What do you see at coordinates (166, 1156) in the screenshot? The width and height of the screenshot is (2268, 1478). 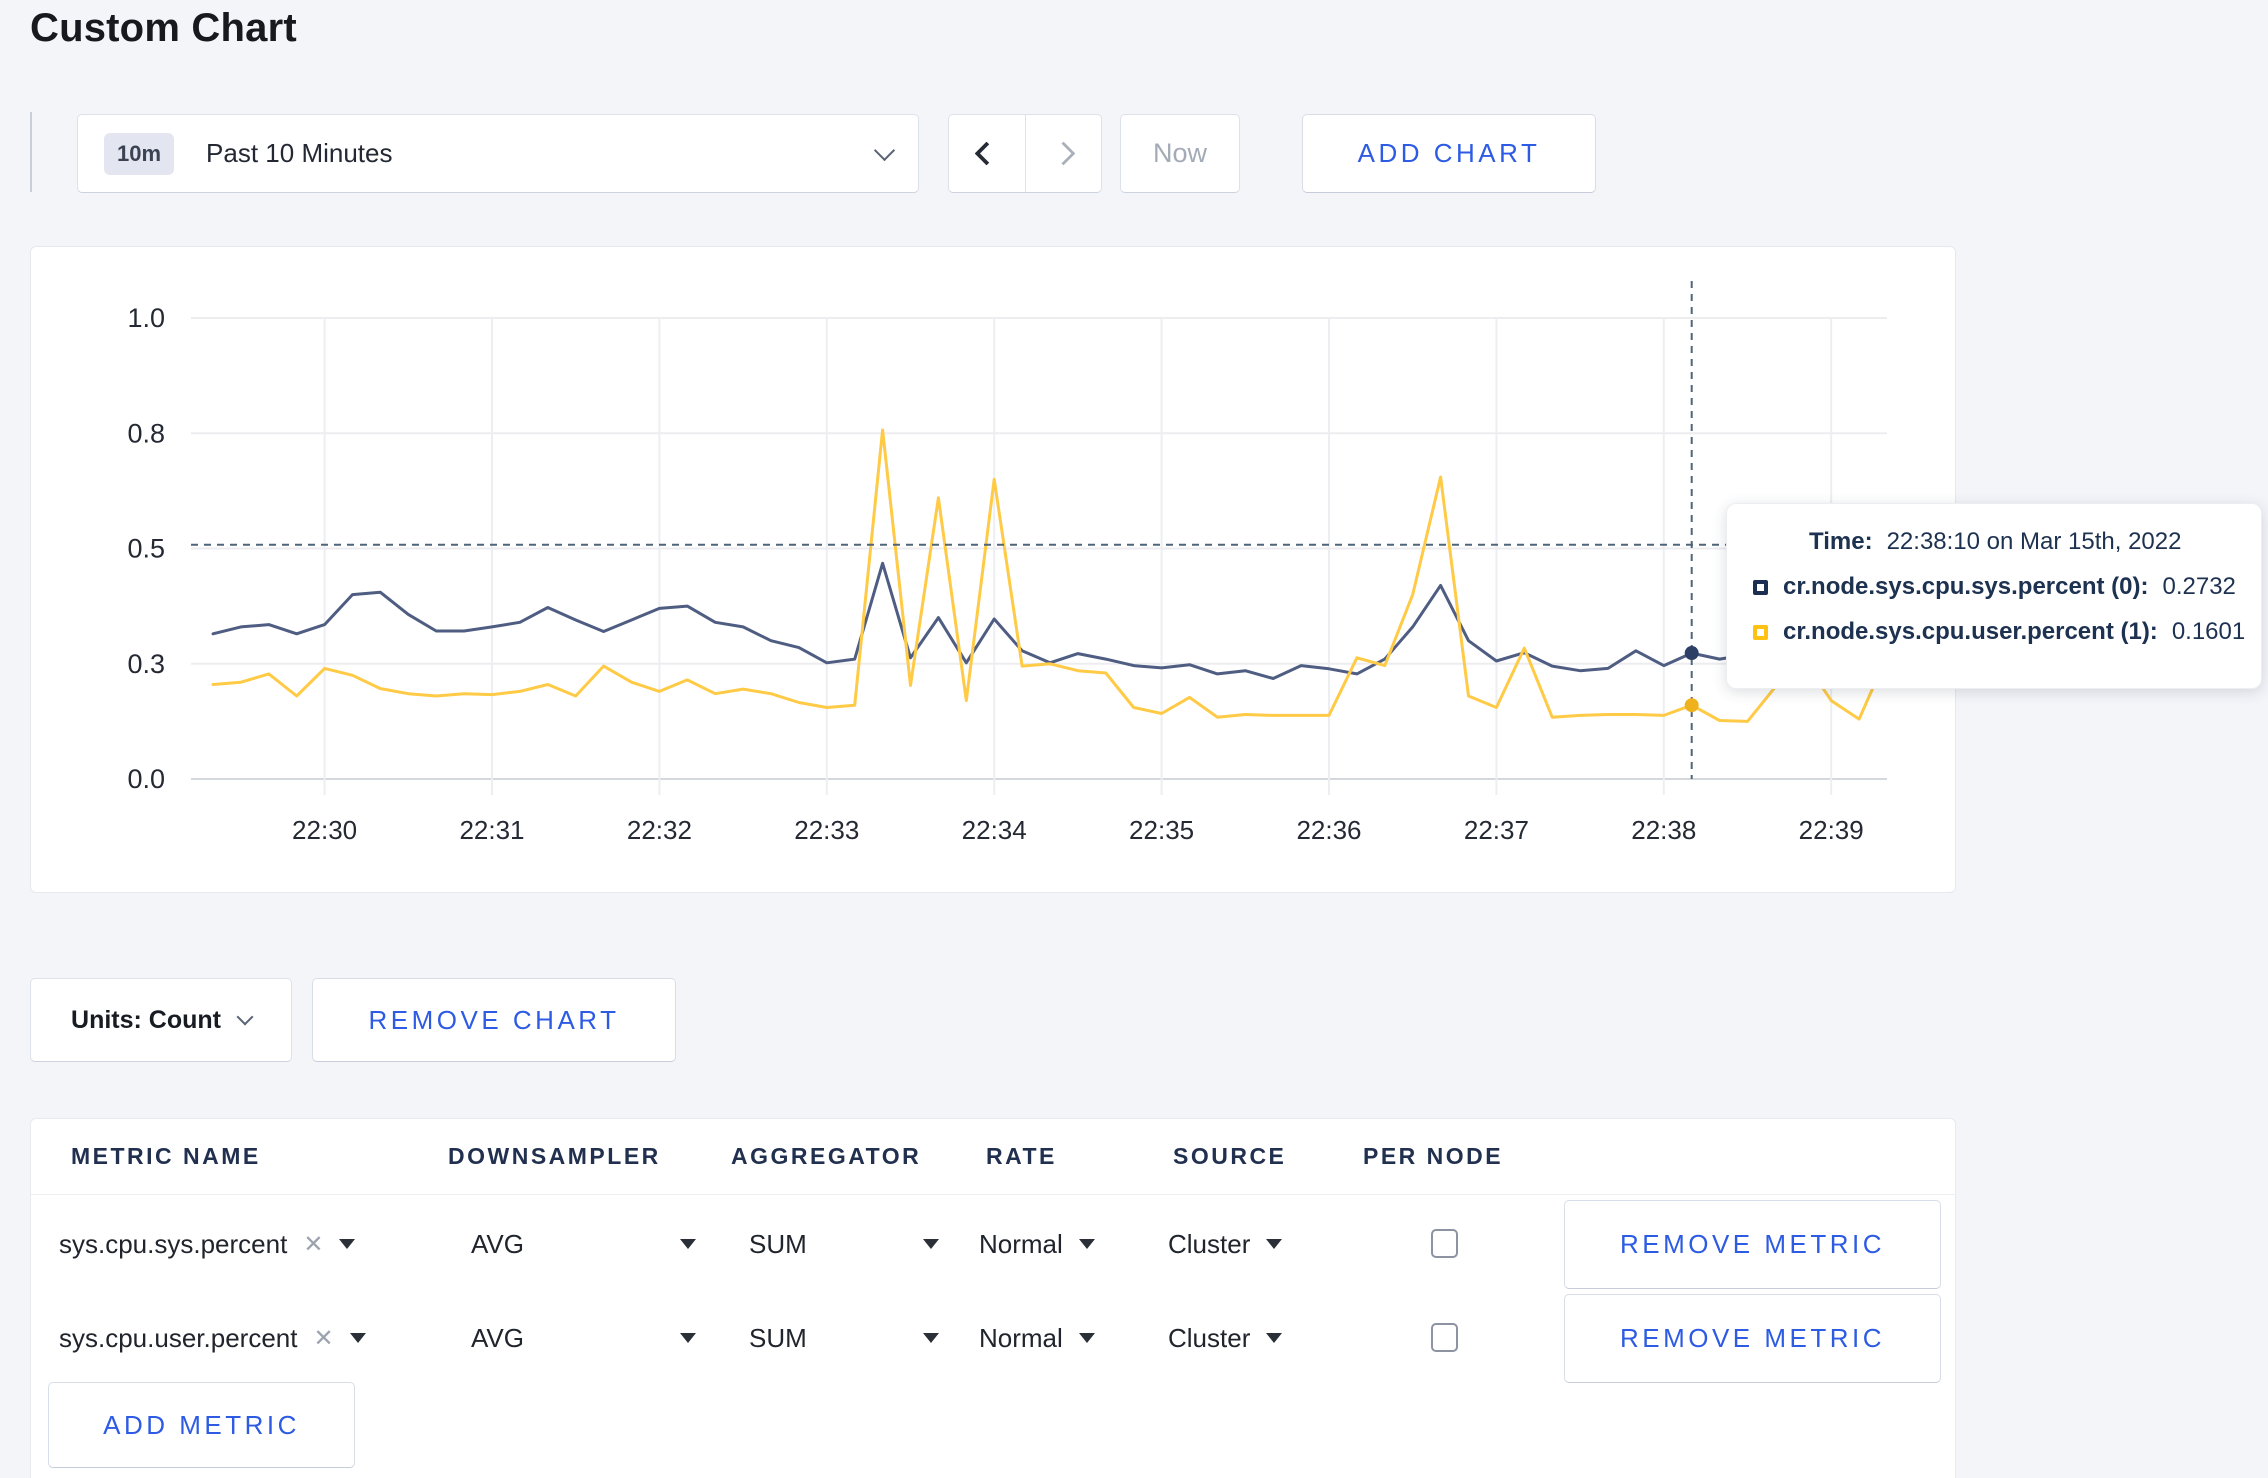 I see `header-metric-name: METRIC NAME` at bounding box center [166, 1156].